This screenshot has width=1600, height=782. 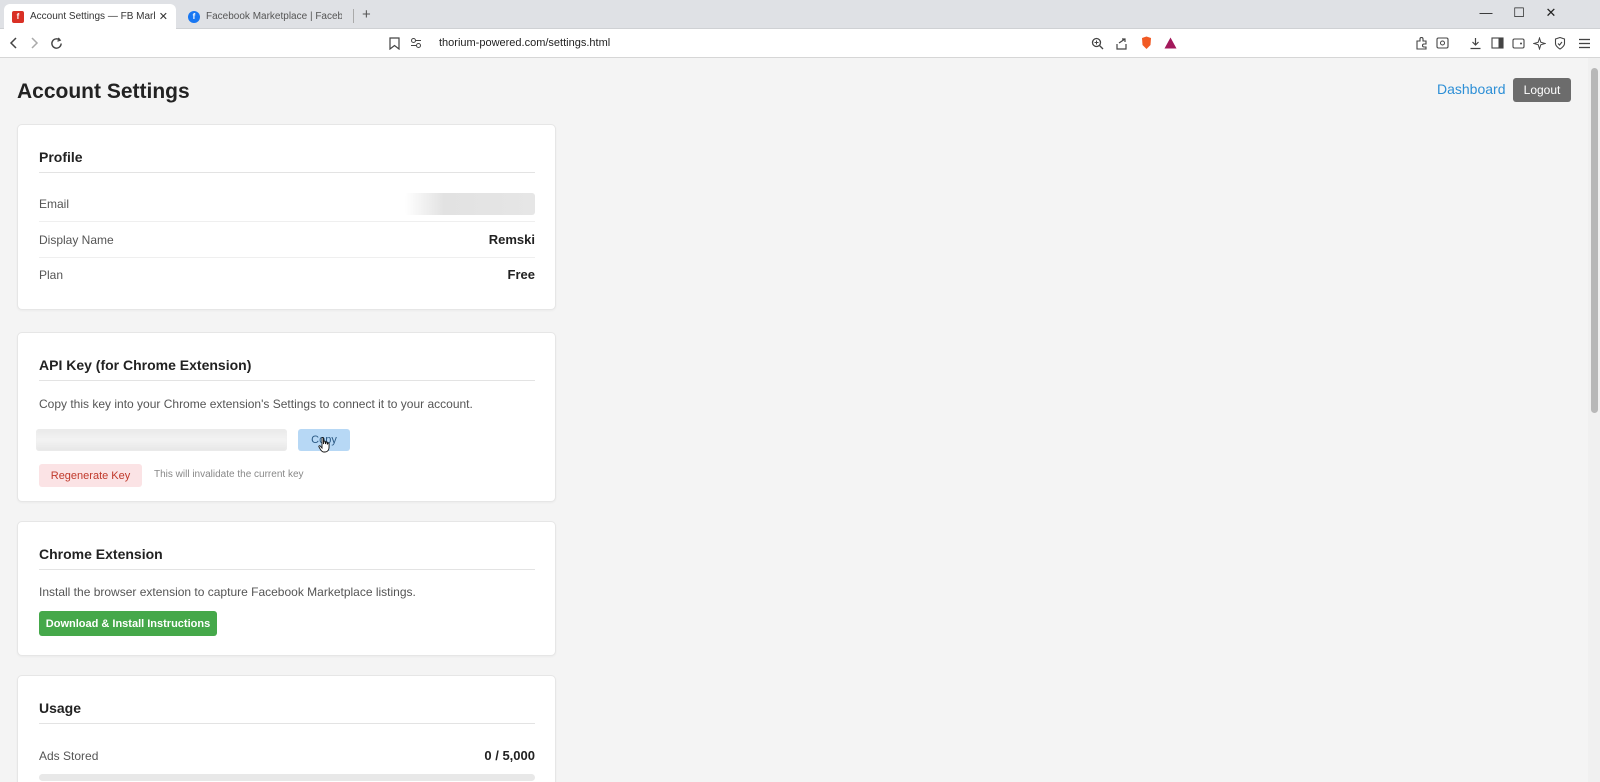 What do you see at coordinates (60, 708) in the screenshot?
I see `usage-card-title: Usage` at bounding box center [60, 708].